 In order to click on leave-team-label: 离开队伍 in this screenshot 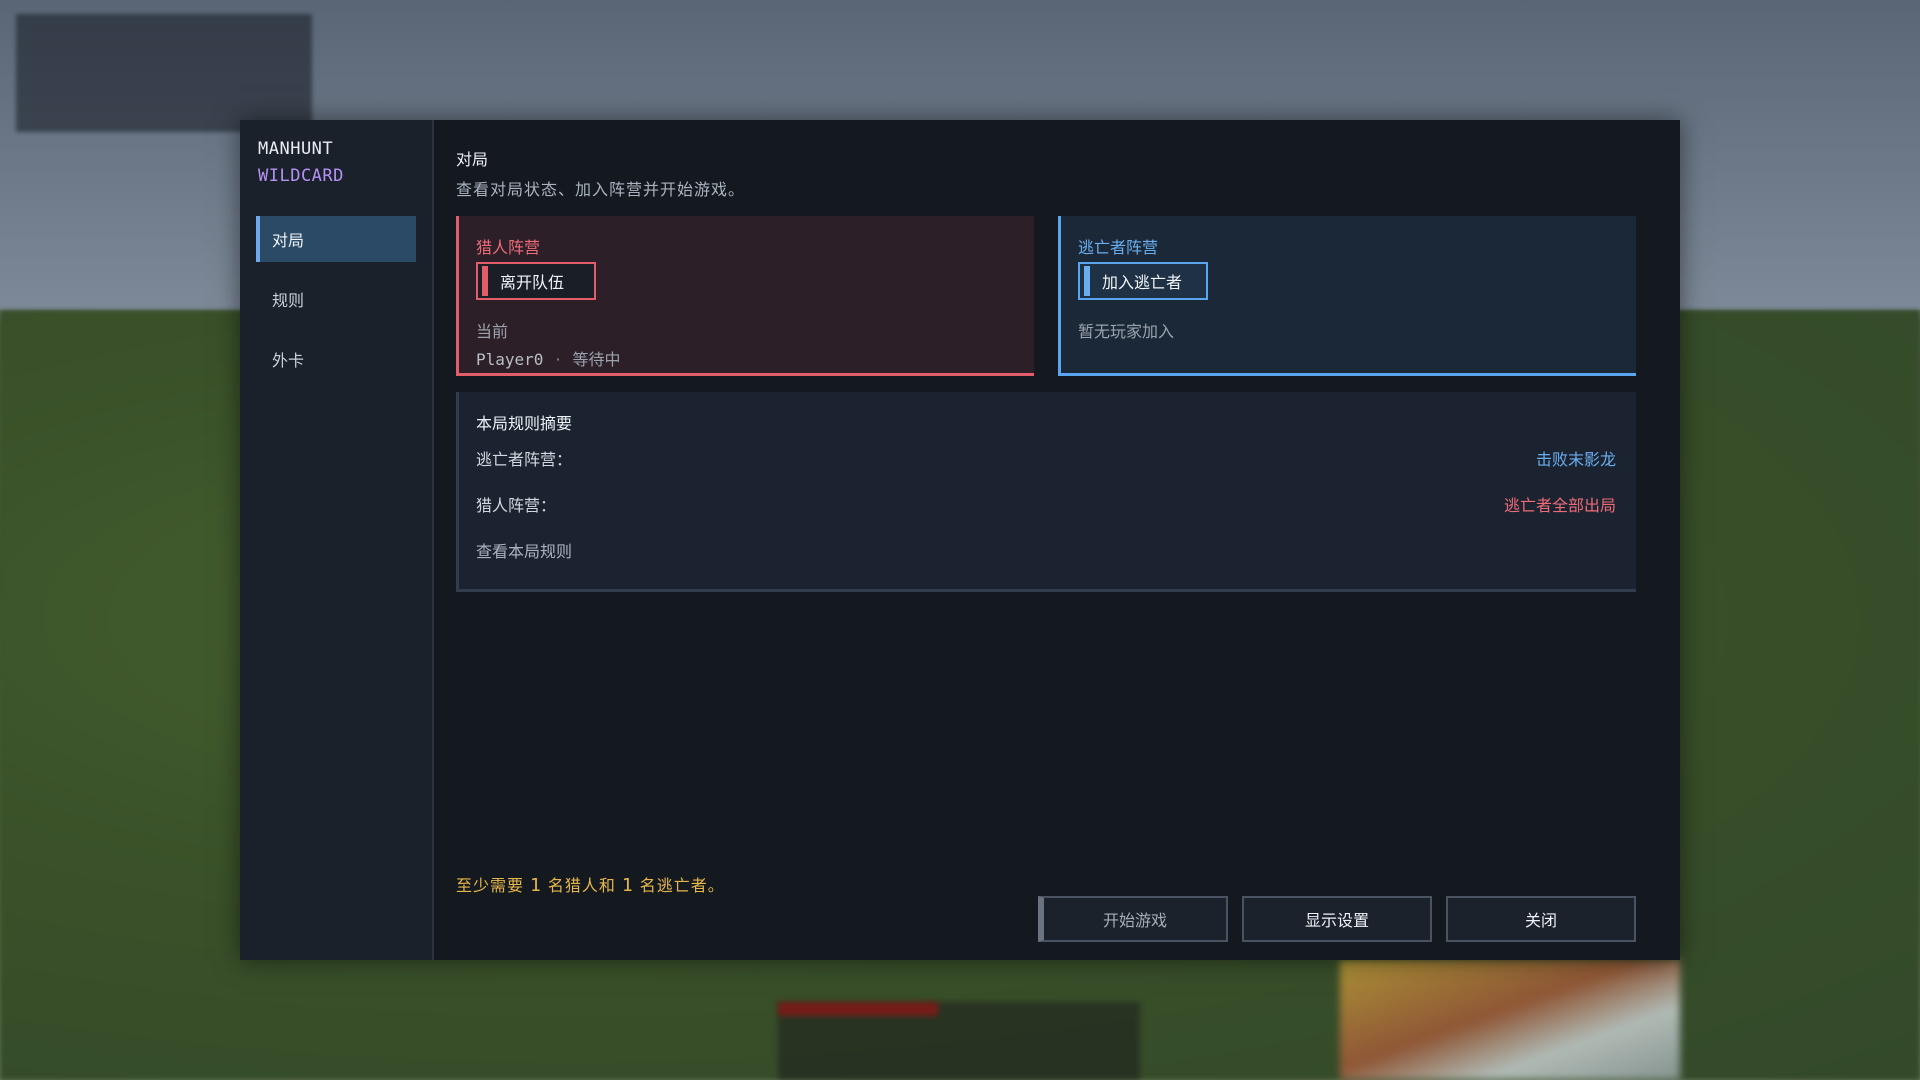, I will do `click(532, 282)`.